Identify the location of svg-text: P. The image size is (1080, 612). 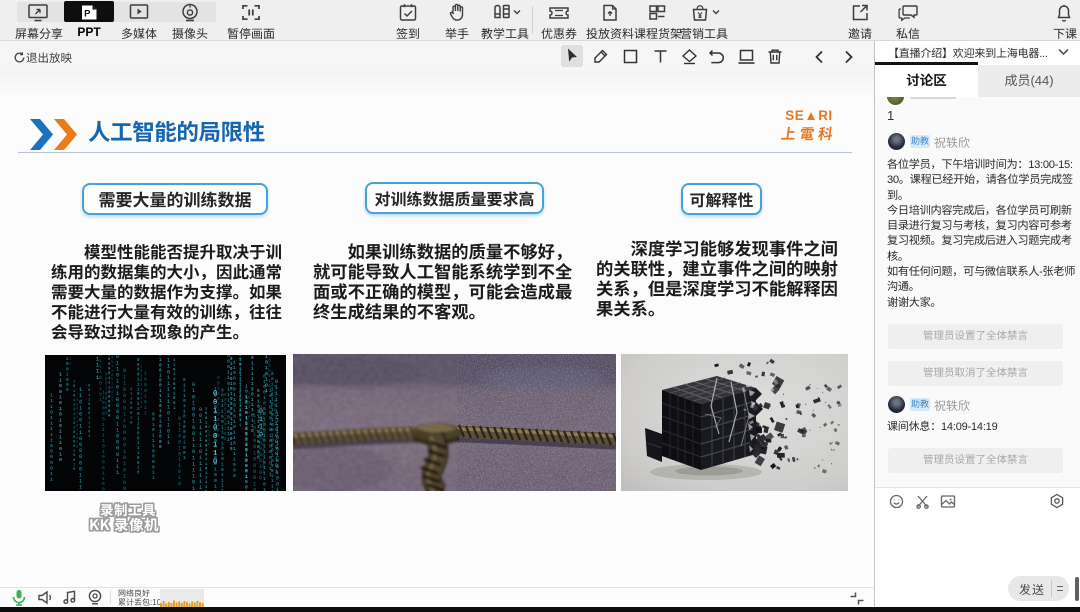
(87, 13).